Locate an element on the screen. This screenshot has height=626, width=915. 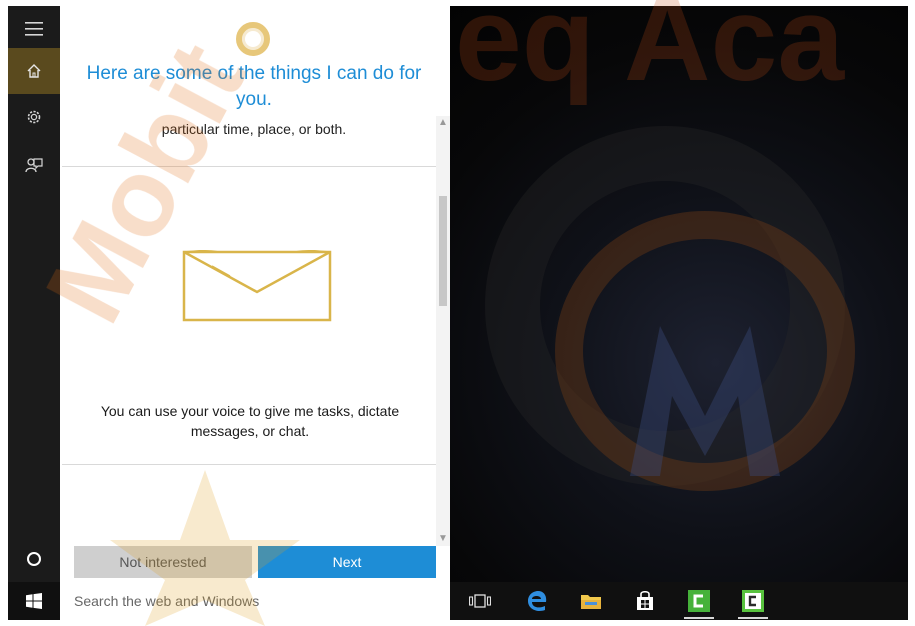
feedback-button is located at coordinates (34, 165).